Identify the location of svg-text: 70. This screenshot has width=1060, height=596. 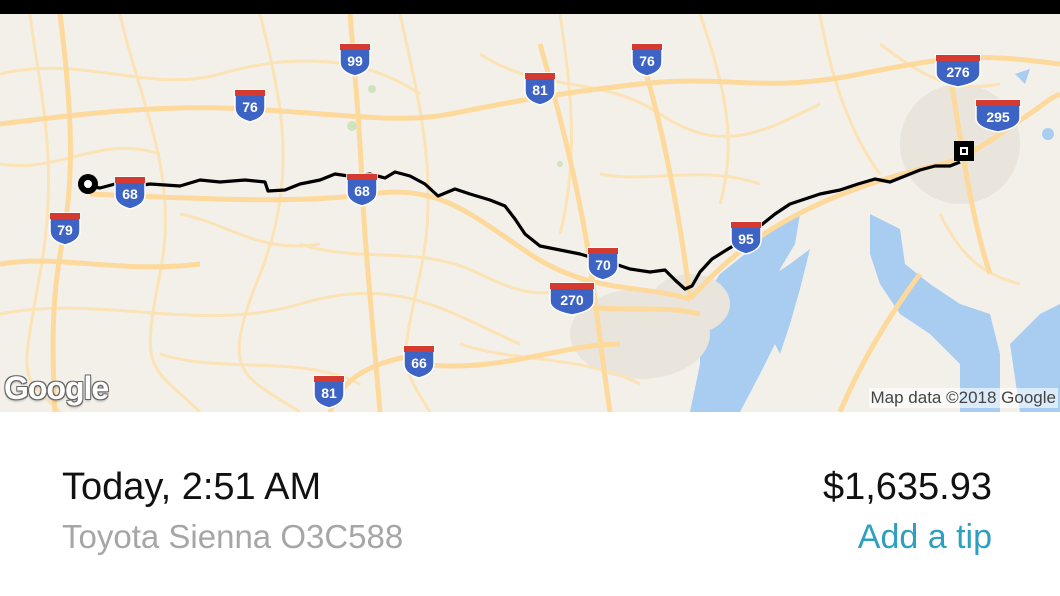
(603, 265).